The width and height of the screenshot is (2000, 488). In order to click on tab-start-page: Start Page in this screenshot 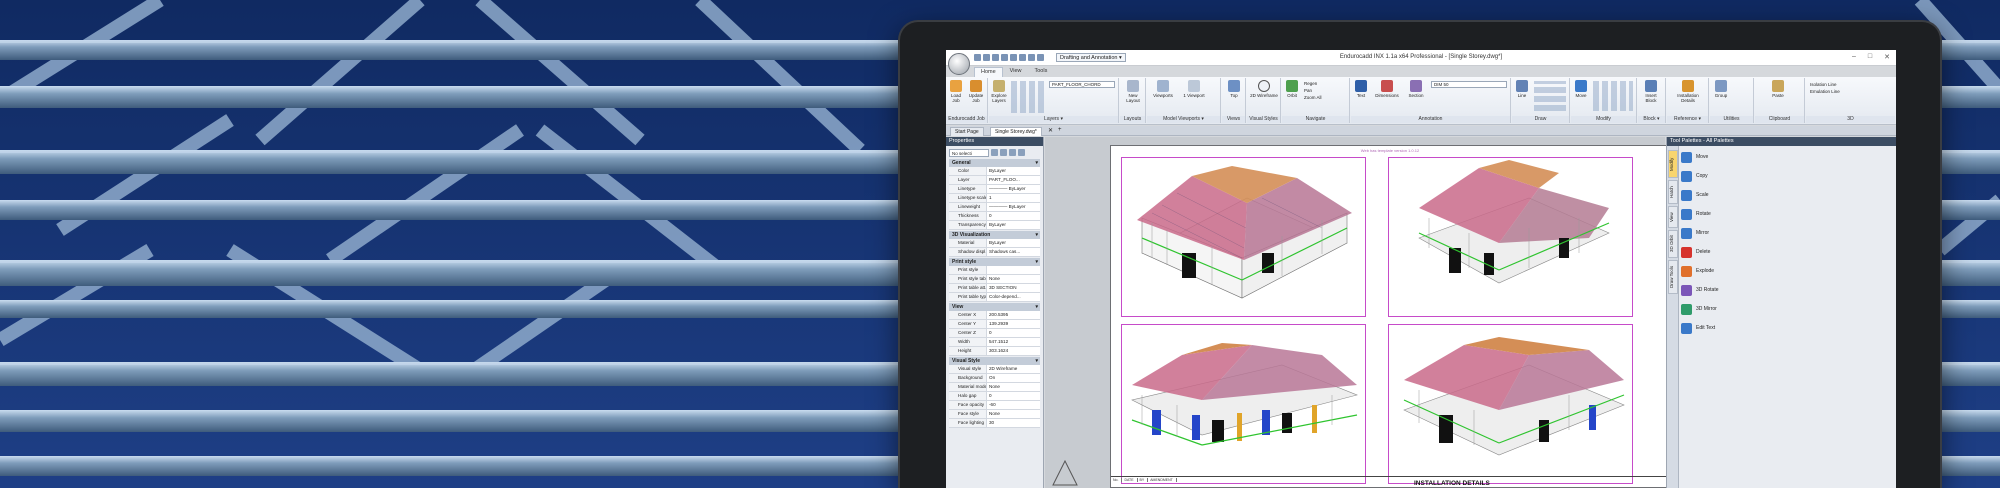, I will do `click(967, 131)`.